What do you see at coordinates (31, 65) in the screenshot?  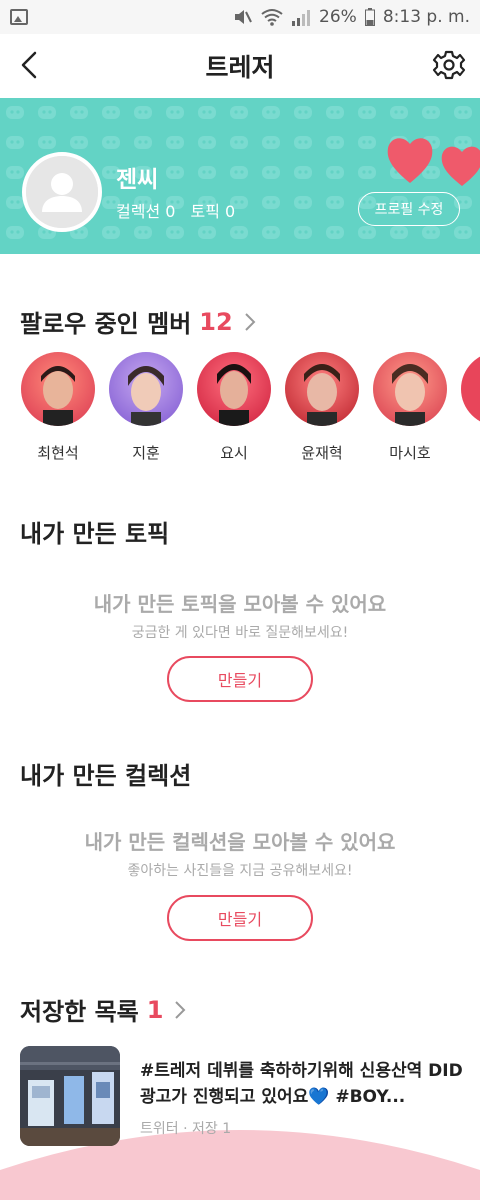 I see `back-arrow-icon` at bounding box center [31, 65].